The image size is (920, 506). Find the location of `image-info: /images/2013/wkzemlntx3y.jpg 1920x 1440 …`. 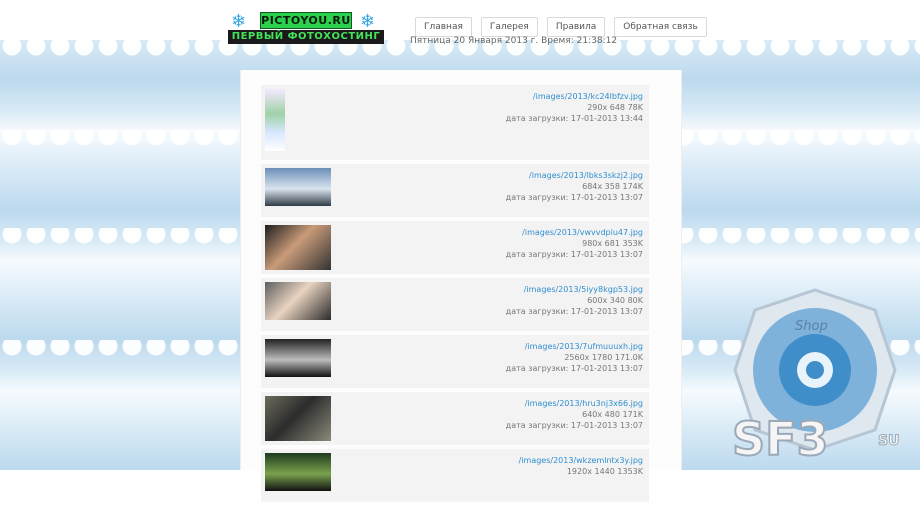

image-info: /images/2013/wkzemlntx3y.jpg 1920x 1440 … is located at coordinates (581, 466).